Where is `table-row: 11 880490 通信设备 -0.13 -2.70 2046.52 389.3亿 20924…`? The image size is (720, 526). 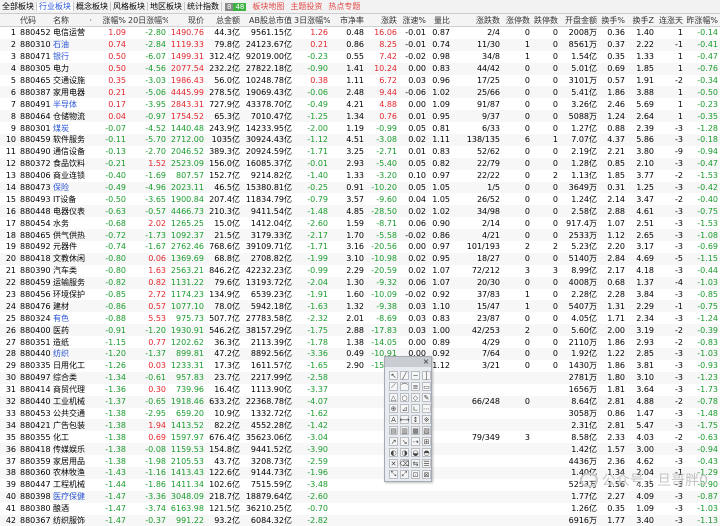 table-row: 11 880490 通信设备 -0.13 -2.70 2046.52 389.3亿 20924… is located at coordinates (360, 151).